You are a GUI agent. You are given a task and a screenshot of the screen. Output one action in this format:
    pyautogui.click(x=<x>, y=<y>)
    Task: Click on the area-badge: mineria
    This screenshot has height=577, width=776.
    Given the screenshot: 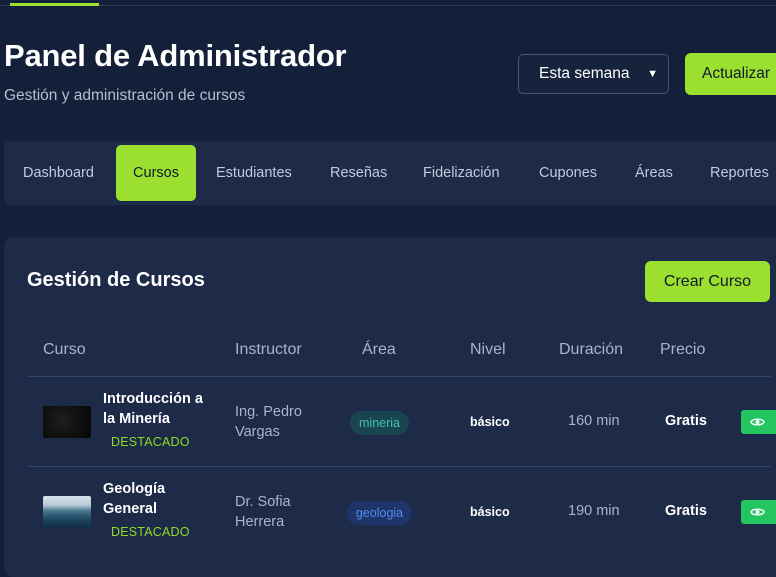 What is the action you would take?
    pyautogui.click(x=379, y=423)
    